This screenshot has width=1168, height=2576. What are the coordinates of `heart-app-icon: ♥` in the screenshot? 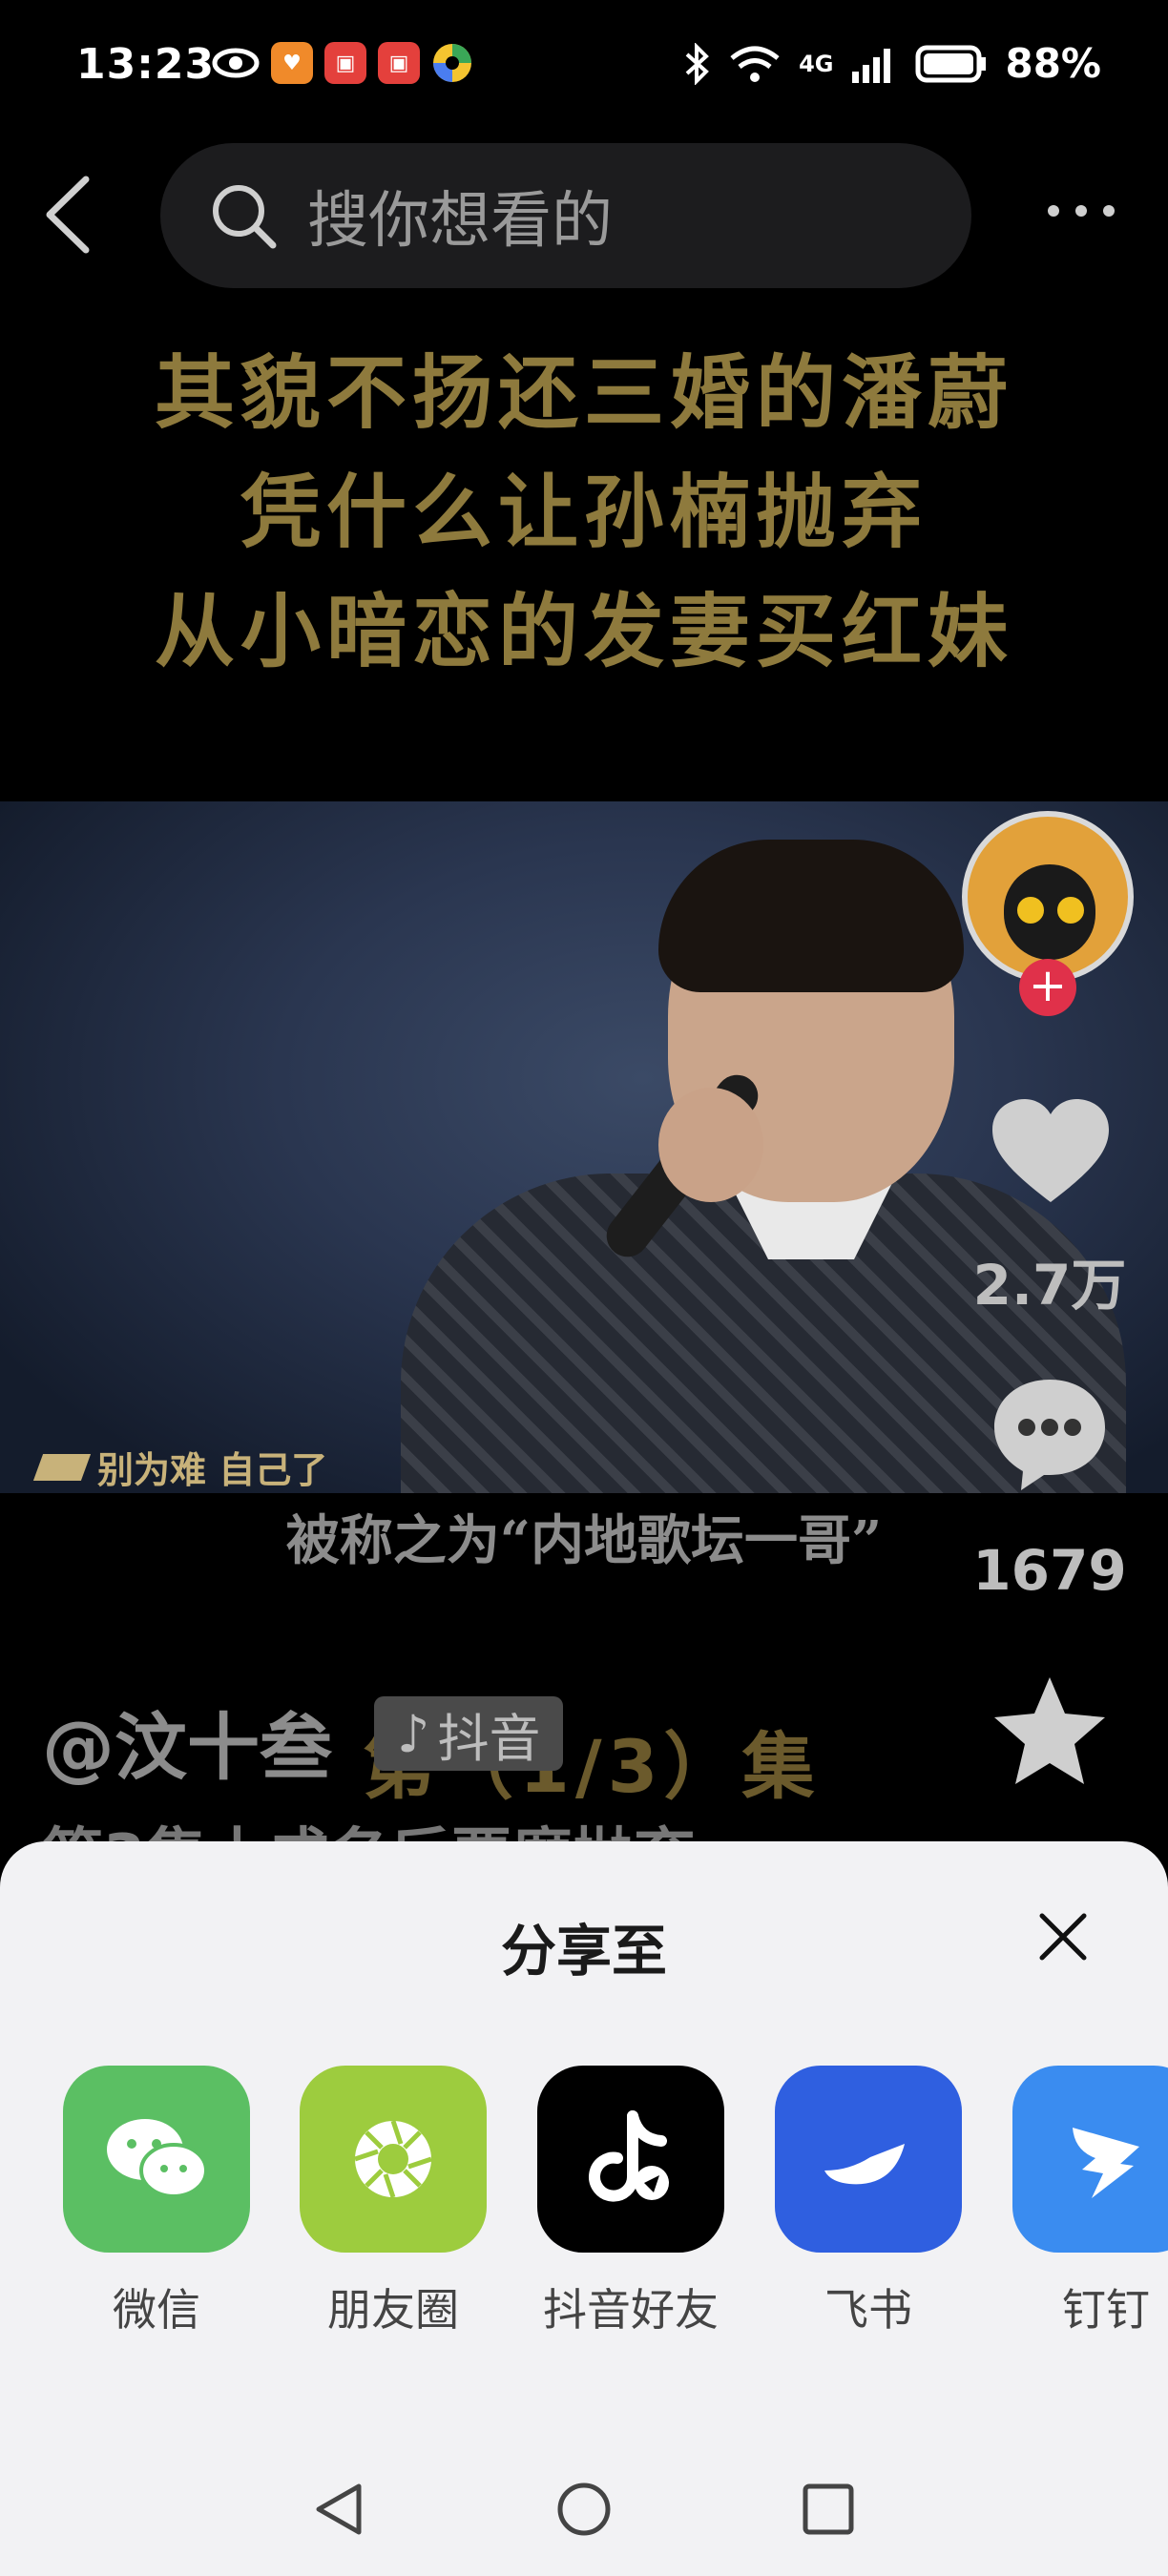 It's located at (292, 63).